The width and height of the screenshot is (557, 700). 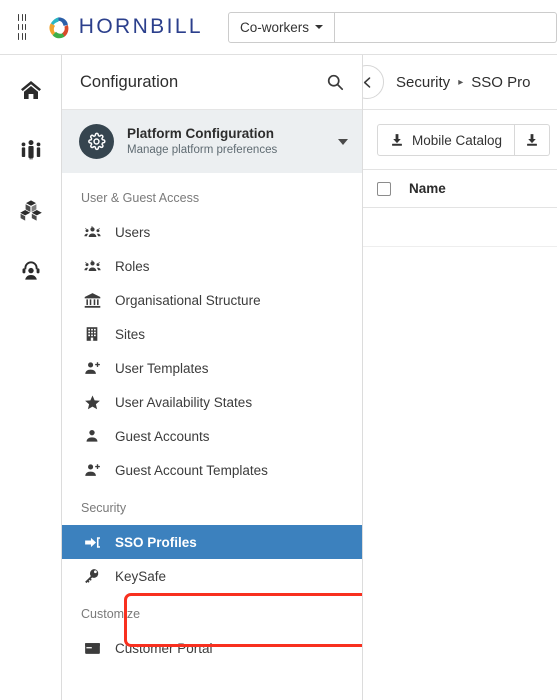 What do you see at coordinates (140, 198) in the screenshot?
I see `nav-group-label-user-guest-access: User & Guest Access` at bounding box center [140, 198].